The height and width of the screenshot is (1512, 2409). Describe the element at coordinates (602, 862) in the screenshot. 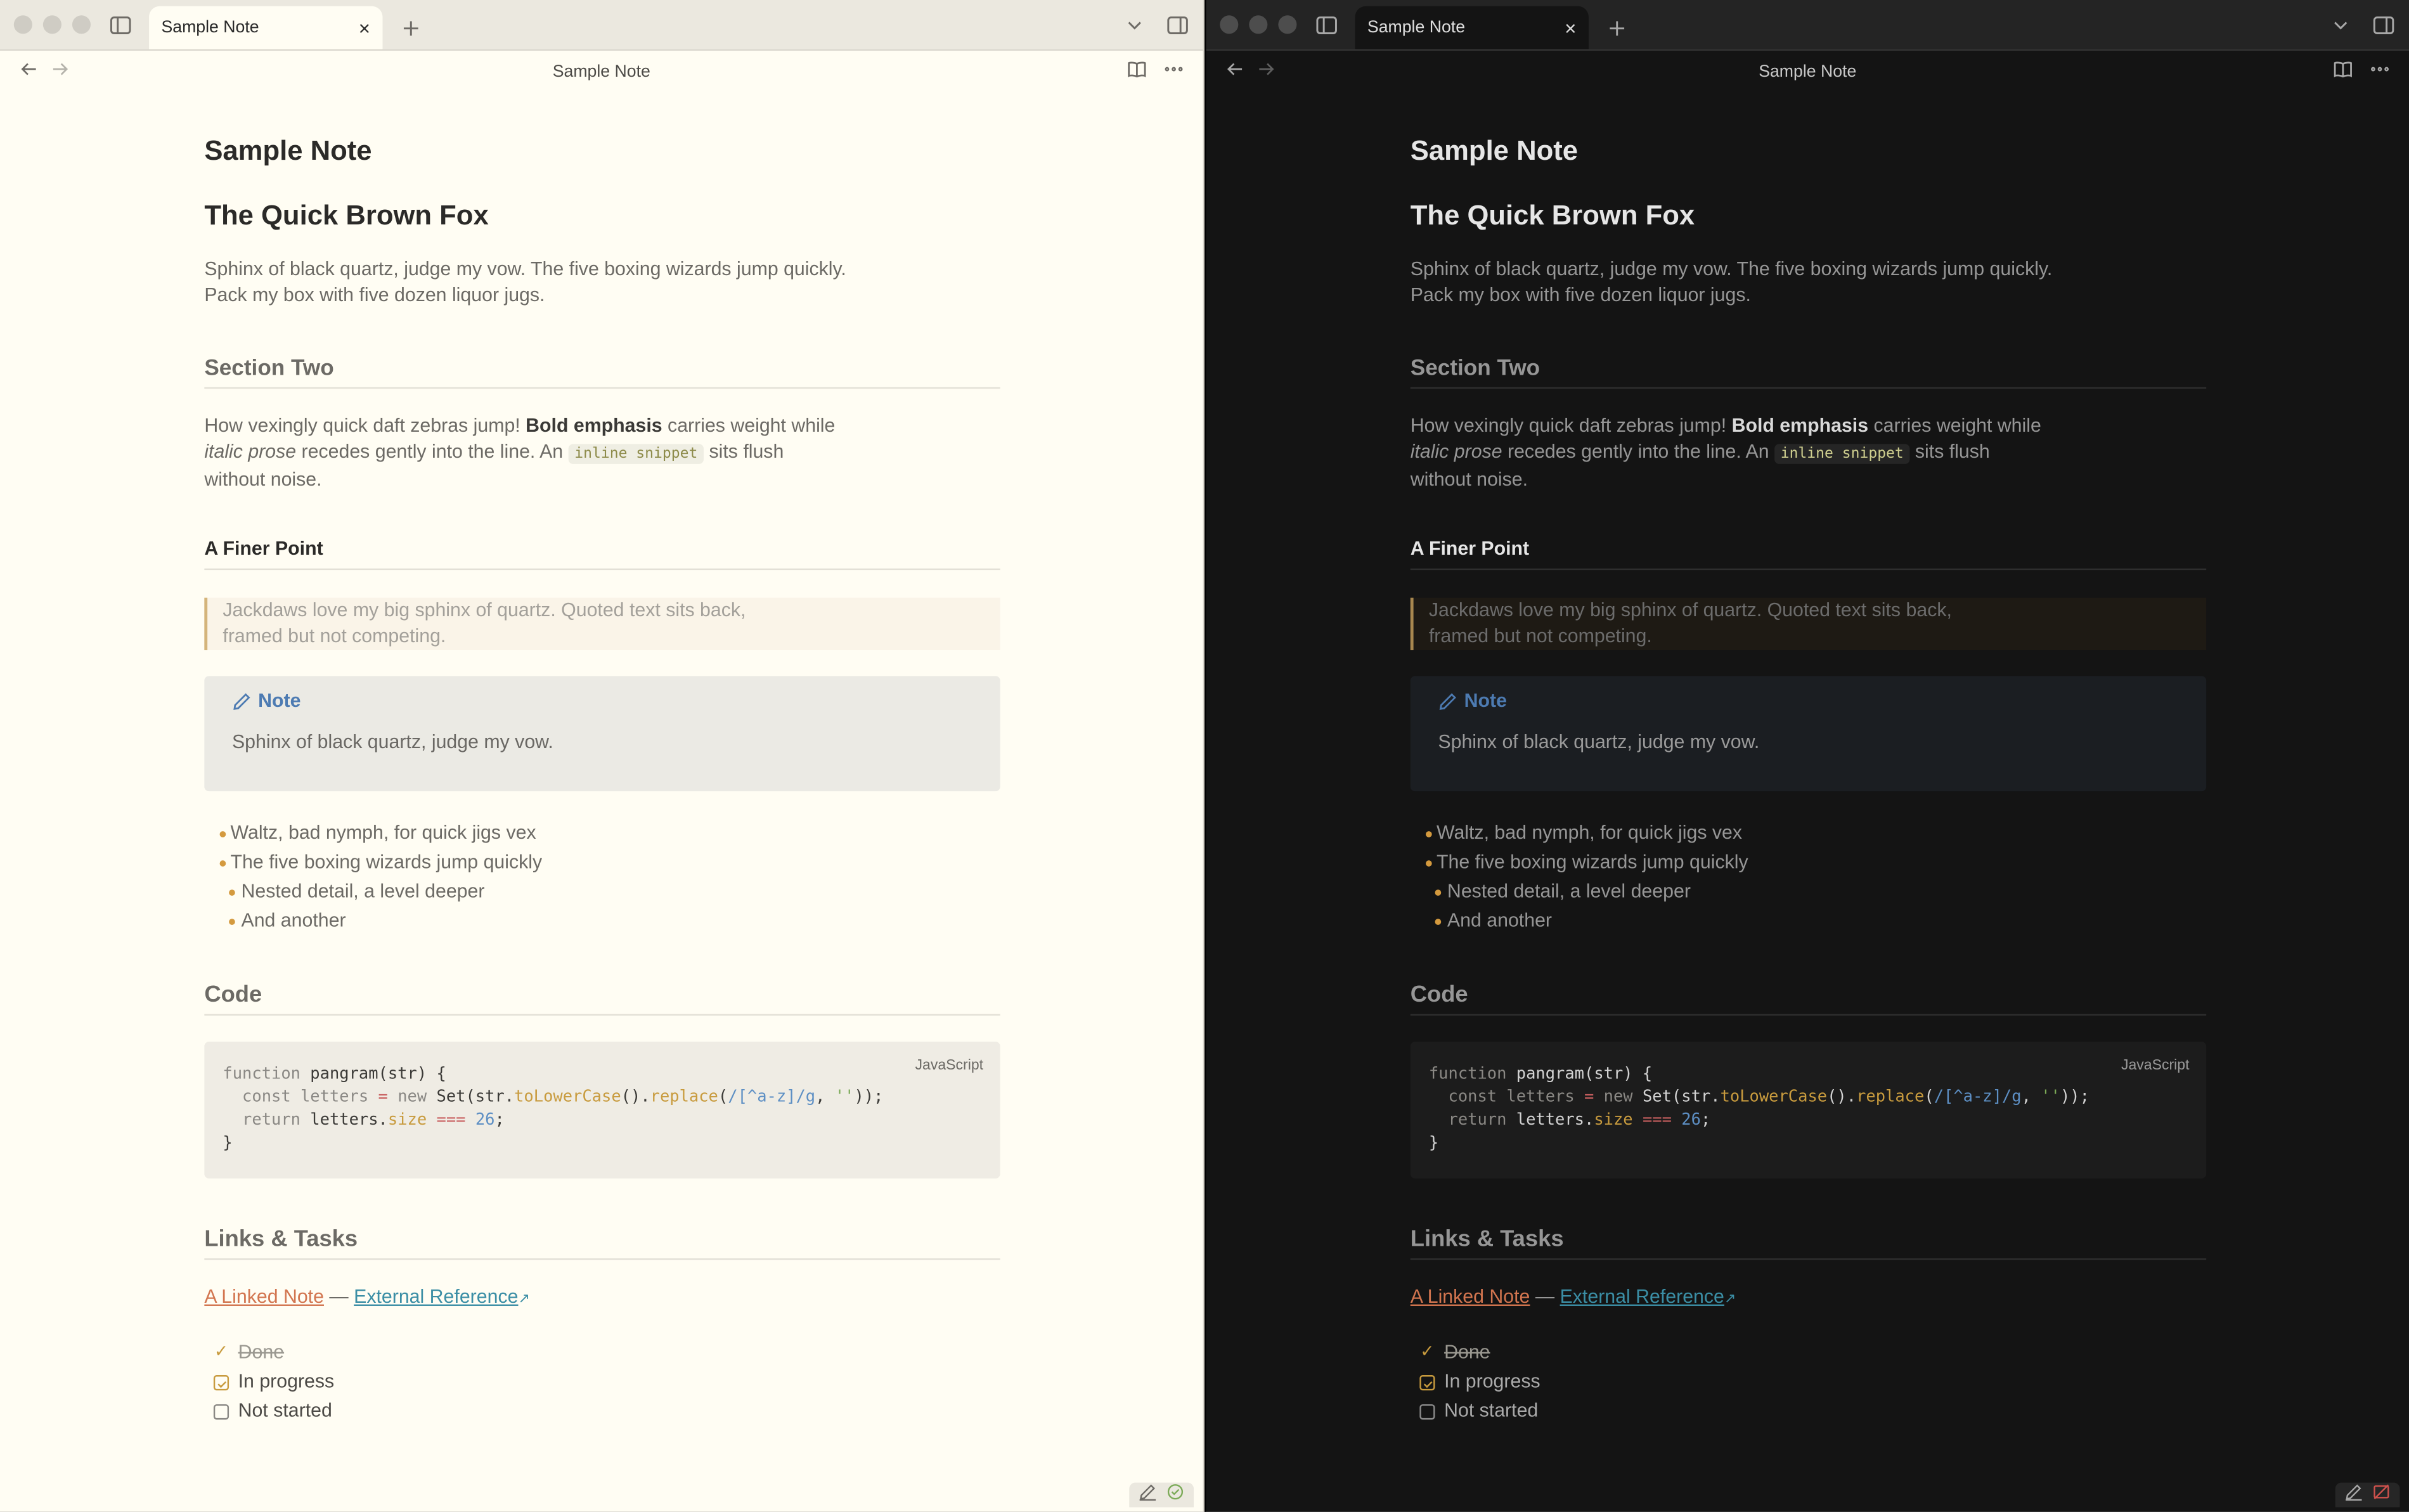

I see `list-item: The five boxing wizards jump quickly` at that location.